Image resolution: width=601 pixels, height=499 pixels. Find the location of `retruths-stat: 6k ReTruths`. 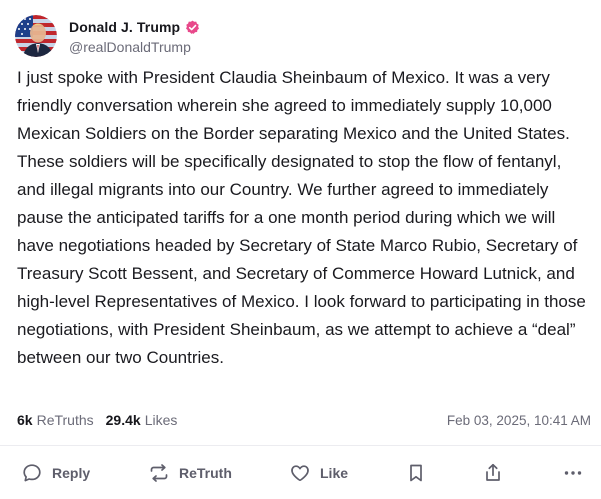

retruths-stat: 6k ReTruths is located at coordinates (55, 420).